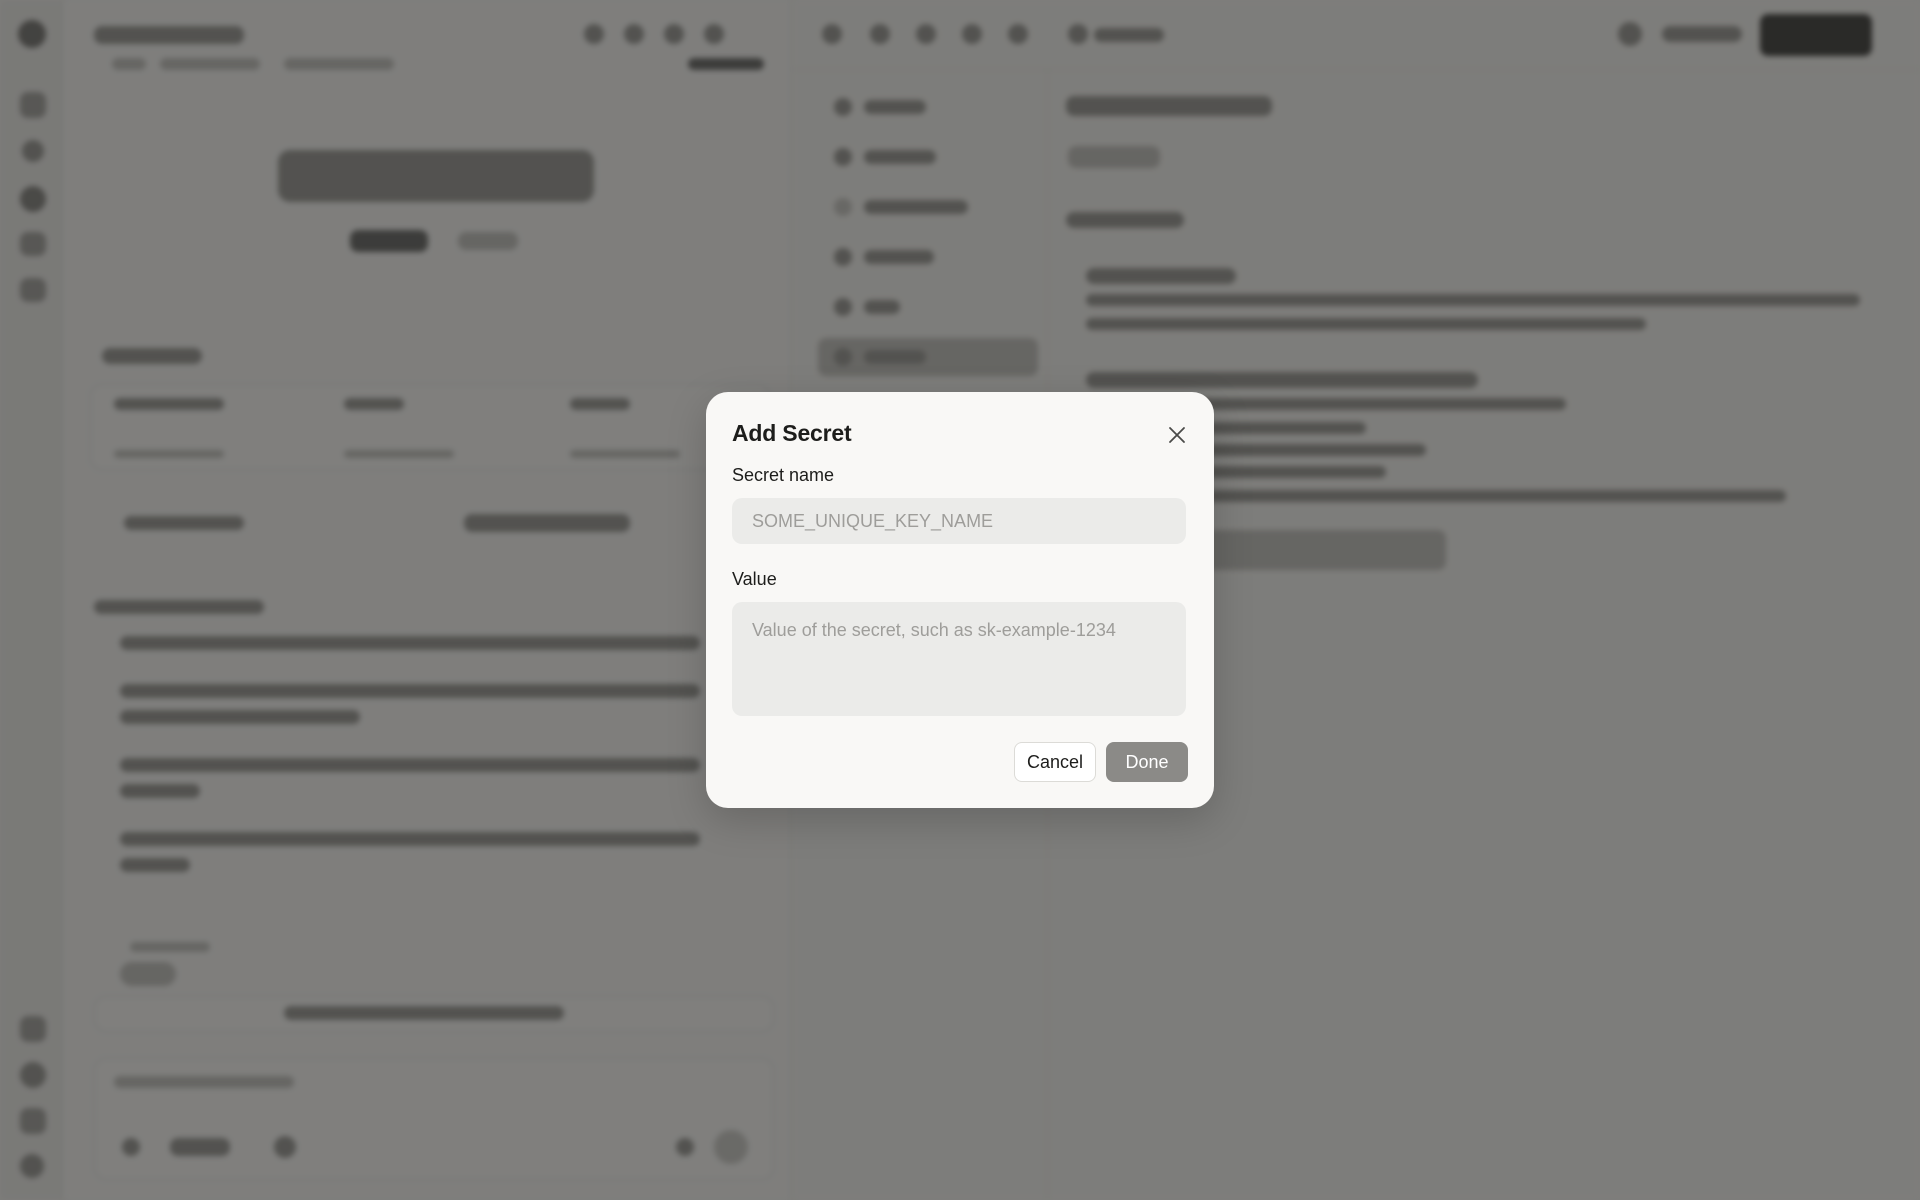  I want to click on secret-value-textarea, so click(959, 659).